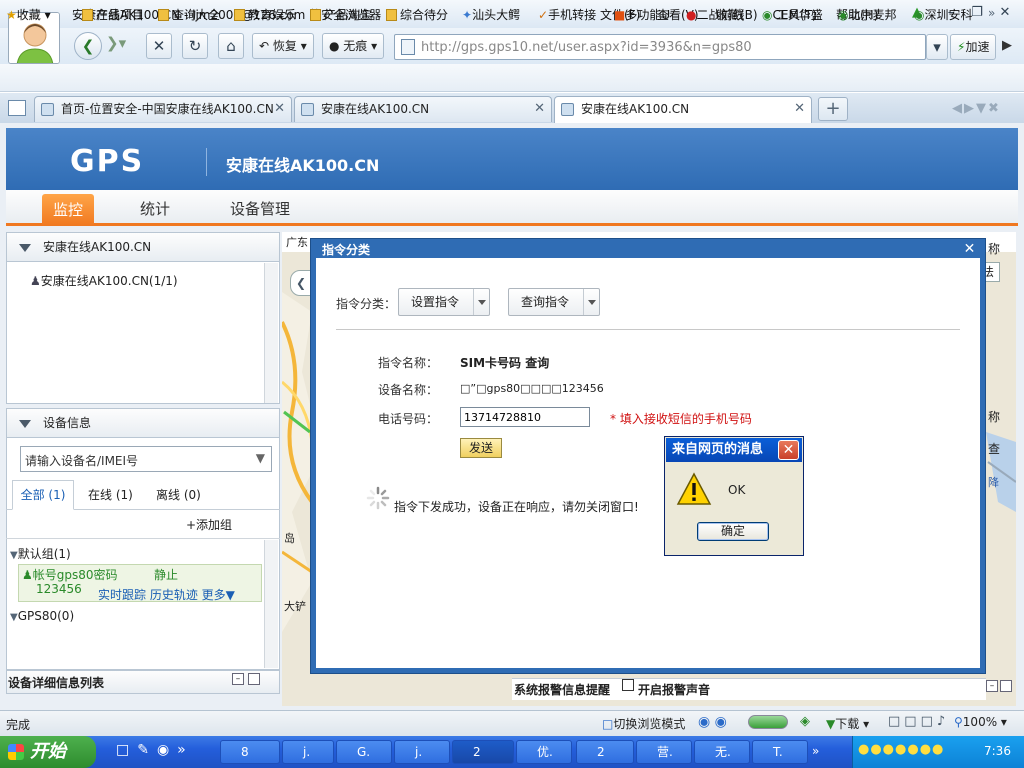  What do you see at coordinates (70, 574) in the screenshot?
I see `device-name: ♟帐号gps80密码` at bounding box center [70, 574].